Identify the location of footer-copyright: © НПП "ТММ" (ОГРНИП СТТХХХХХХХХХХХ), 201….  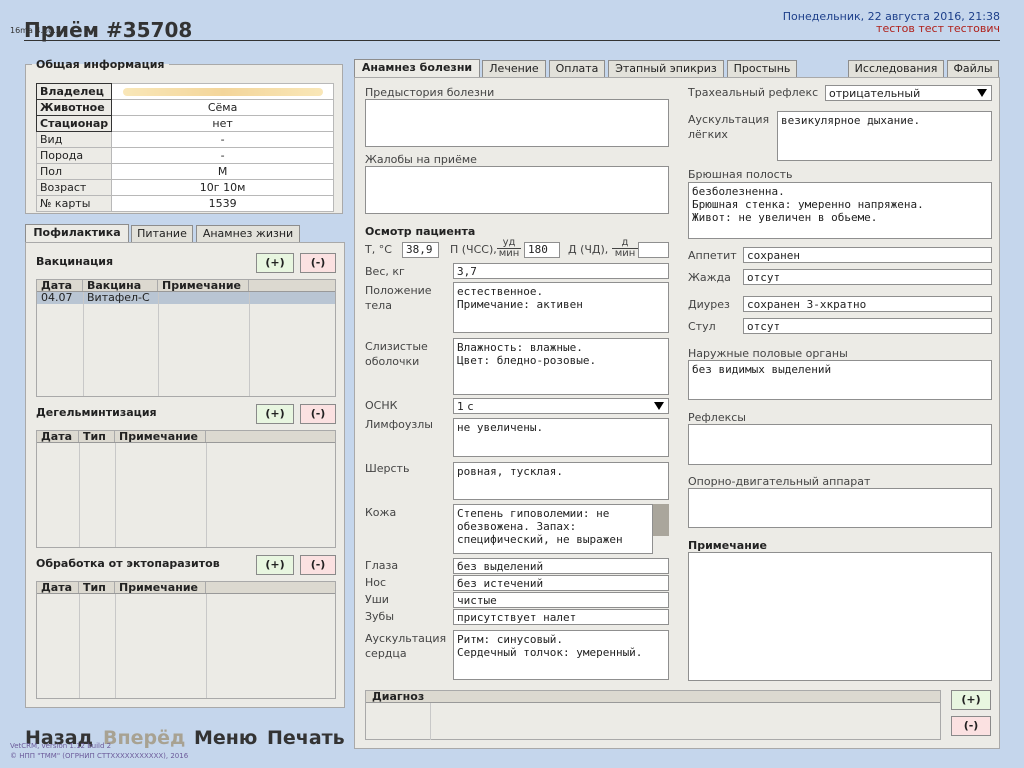
(99, 756).